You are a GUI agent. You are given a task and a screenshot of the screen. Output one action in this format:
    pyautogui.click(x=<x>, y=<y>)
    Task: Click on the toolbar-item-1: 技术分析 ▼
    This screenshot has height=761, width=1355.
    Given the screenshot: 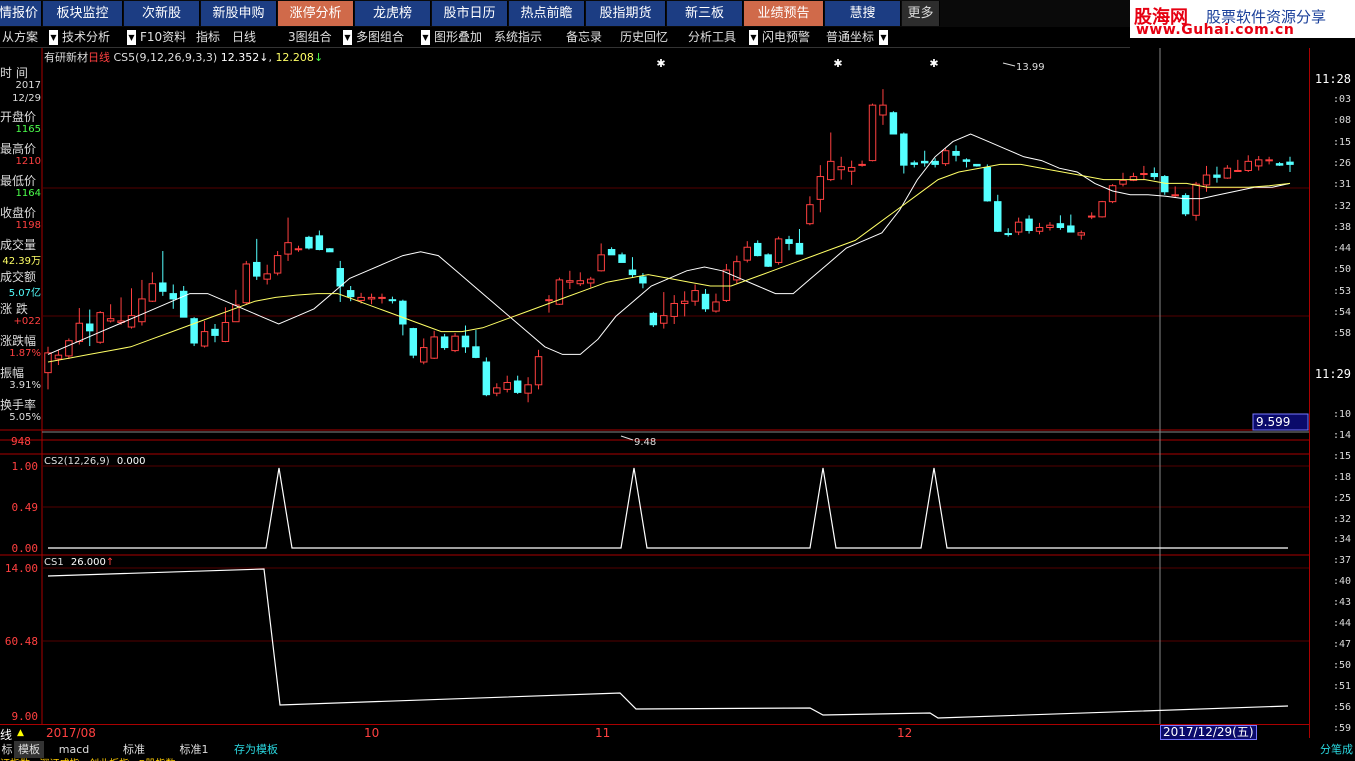 What is the action you would take?
    pyautogui.click(x=98, y=37)
    